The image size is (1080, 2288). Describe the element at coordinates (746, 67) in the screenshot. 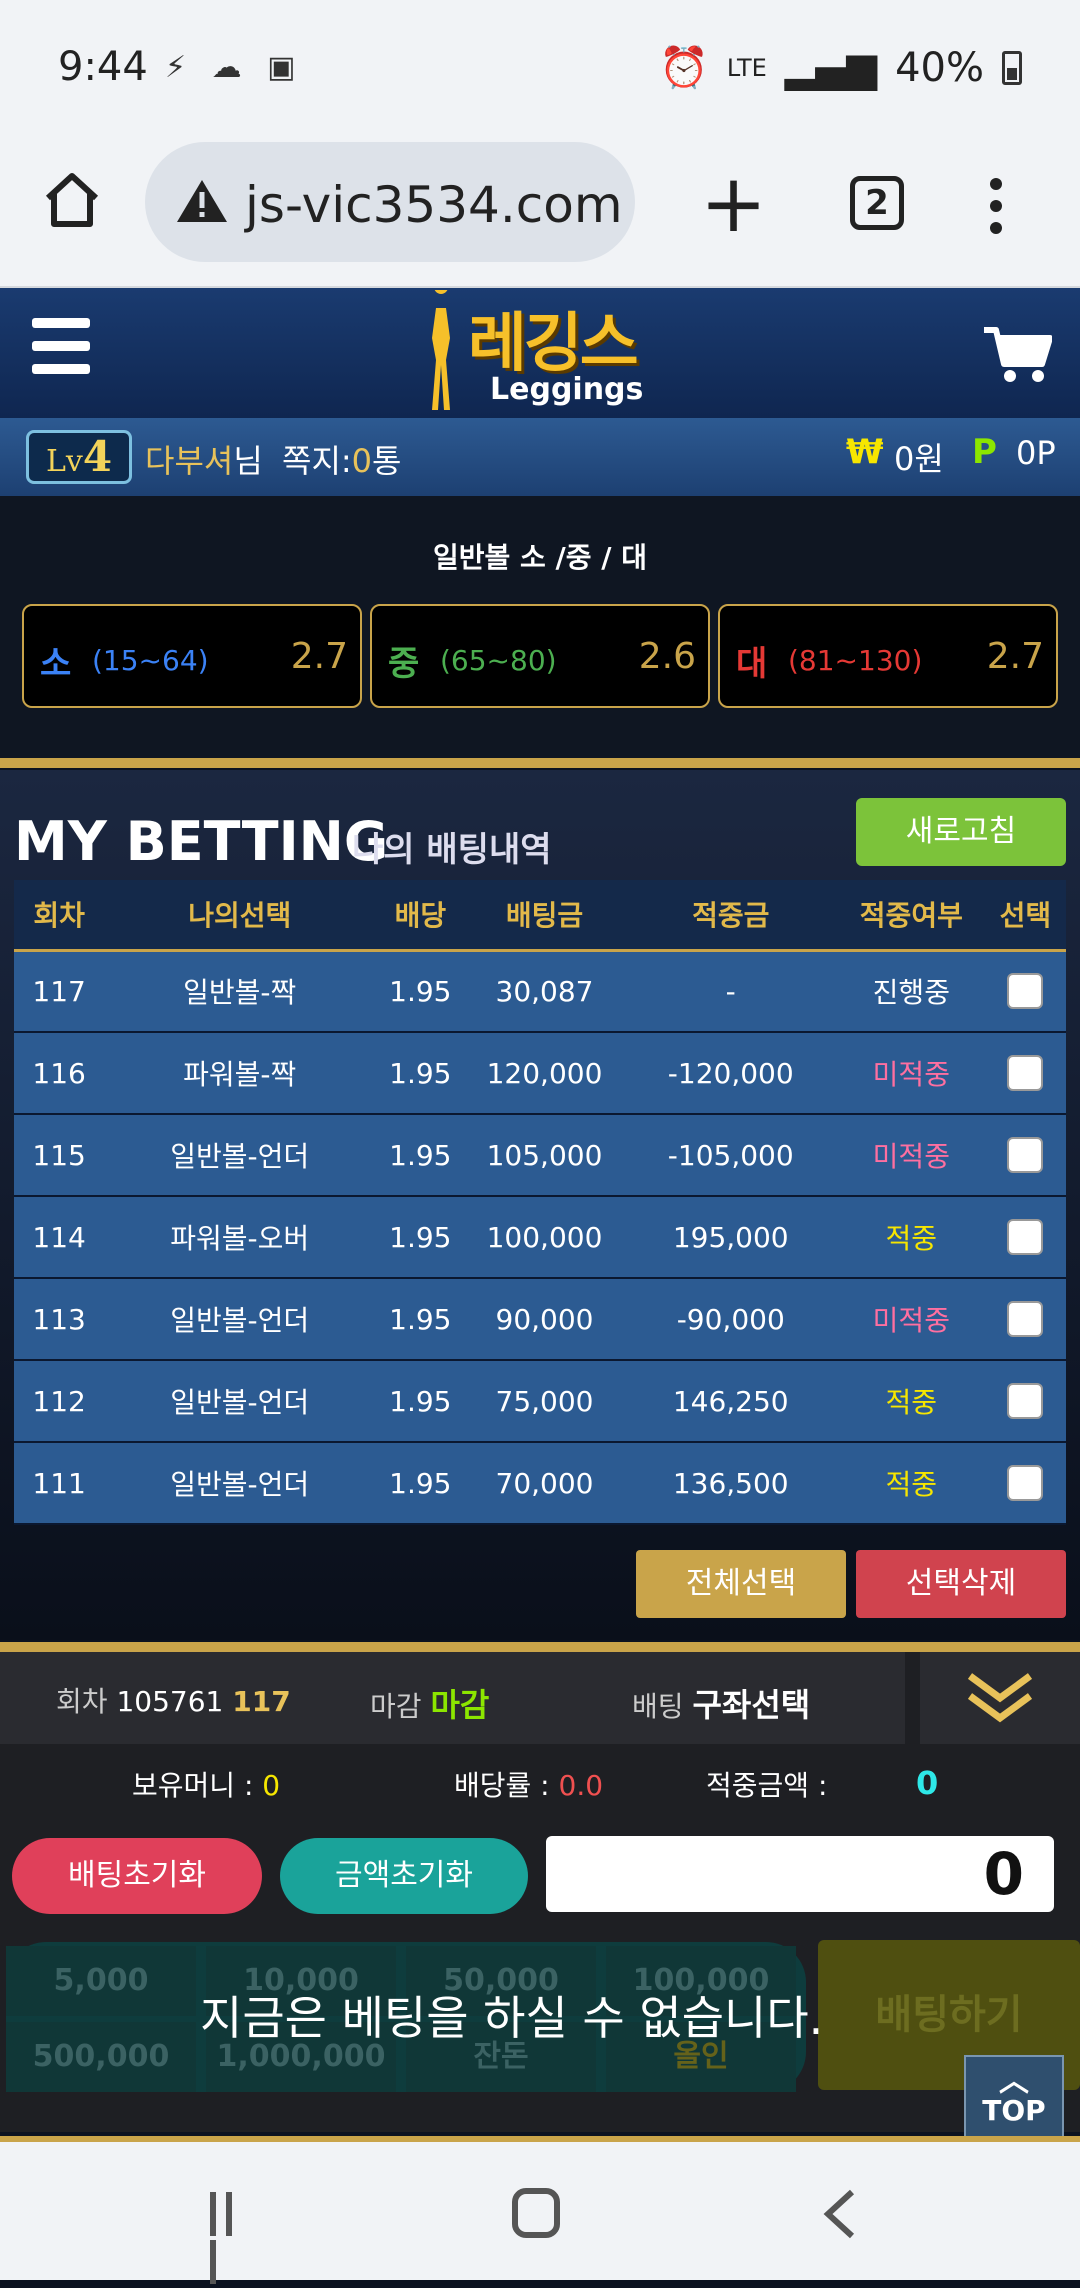

I see `network-label: LTE` at that location.